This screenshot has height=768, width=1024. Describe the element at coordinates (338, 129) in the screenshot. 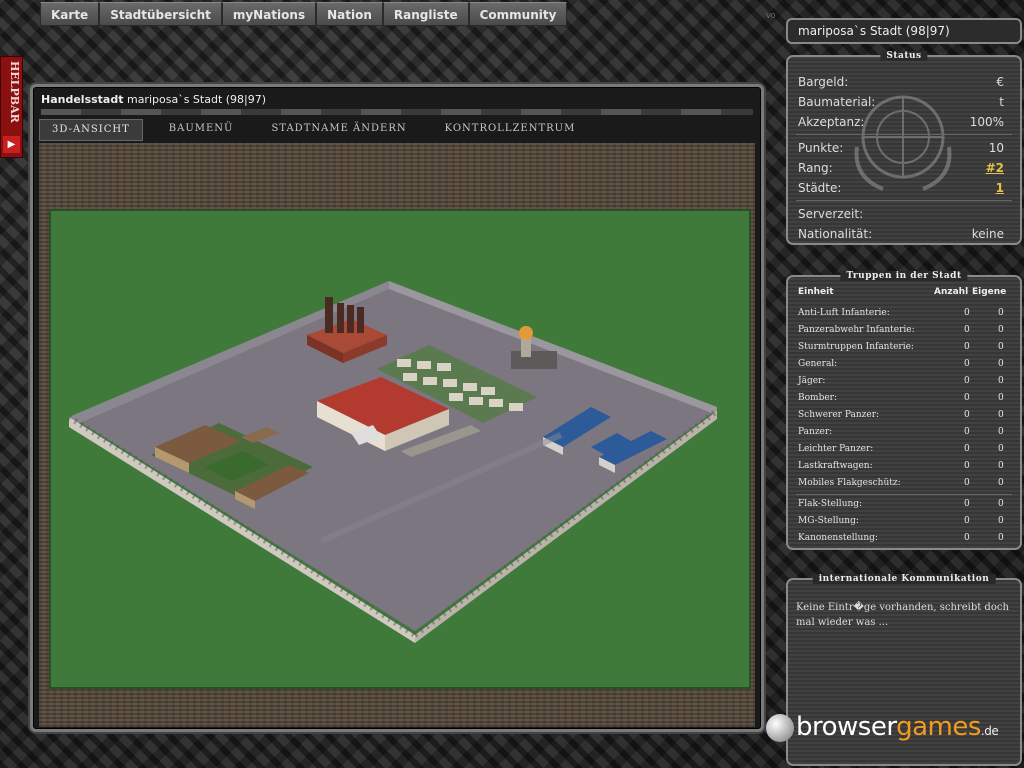

I see `tab-stadtname-aendern: Stadtname ändern` at that location.